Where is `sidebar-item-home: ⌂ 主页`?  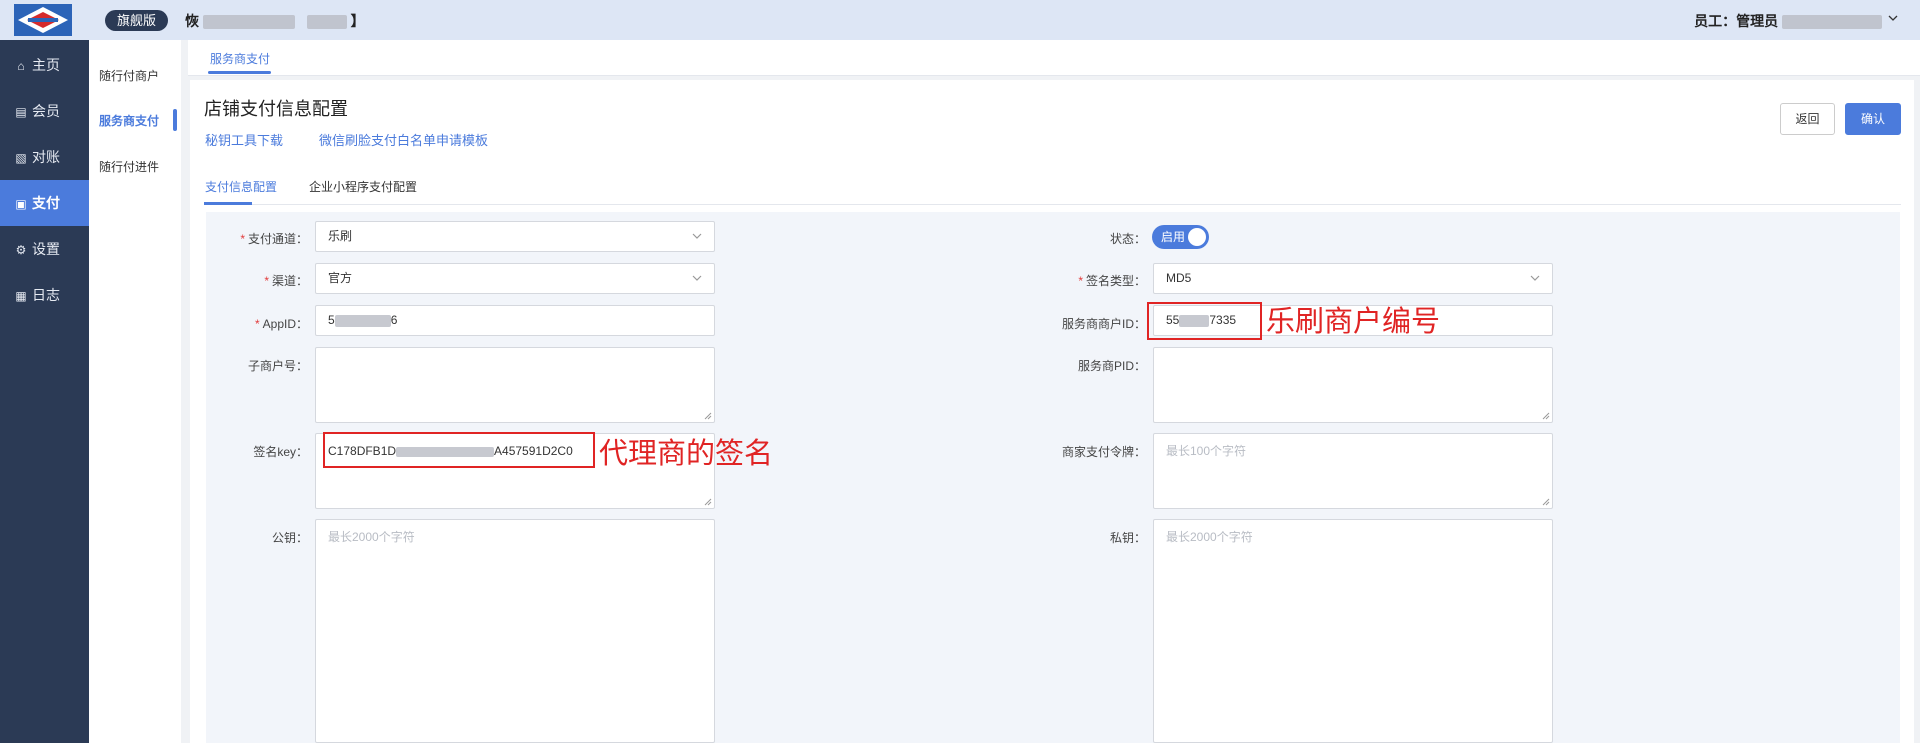 sidebar-item-home: ⌂ 主页 is located at coordinates (44, 65).